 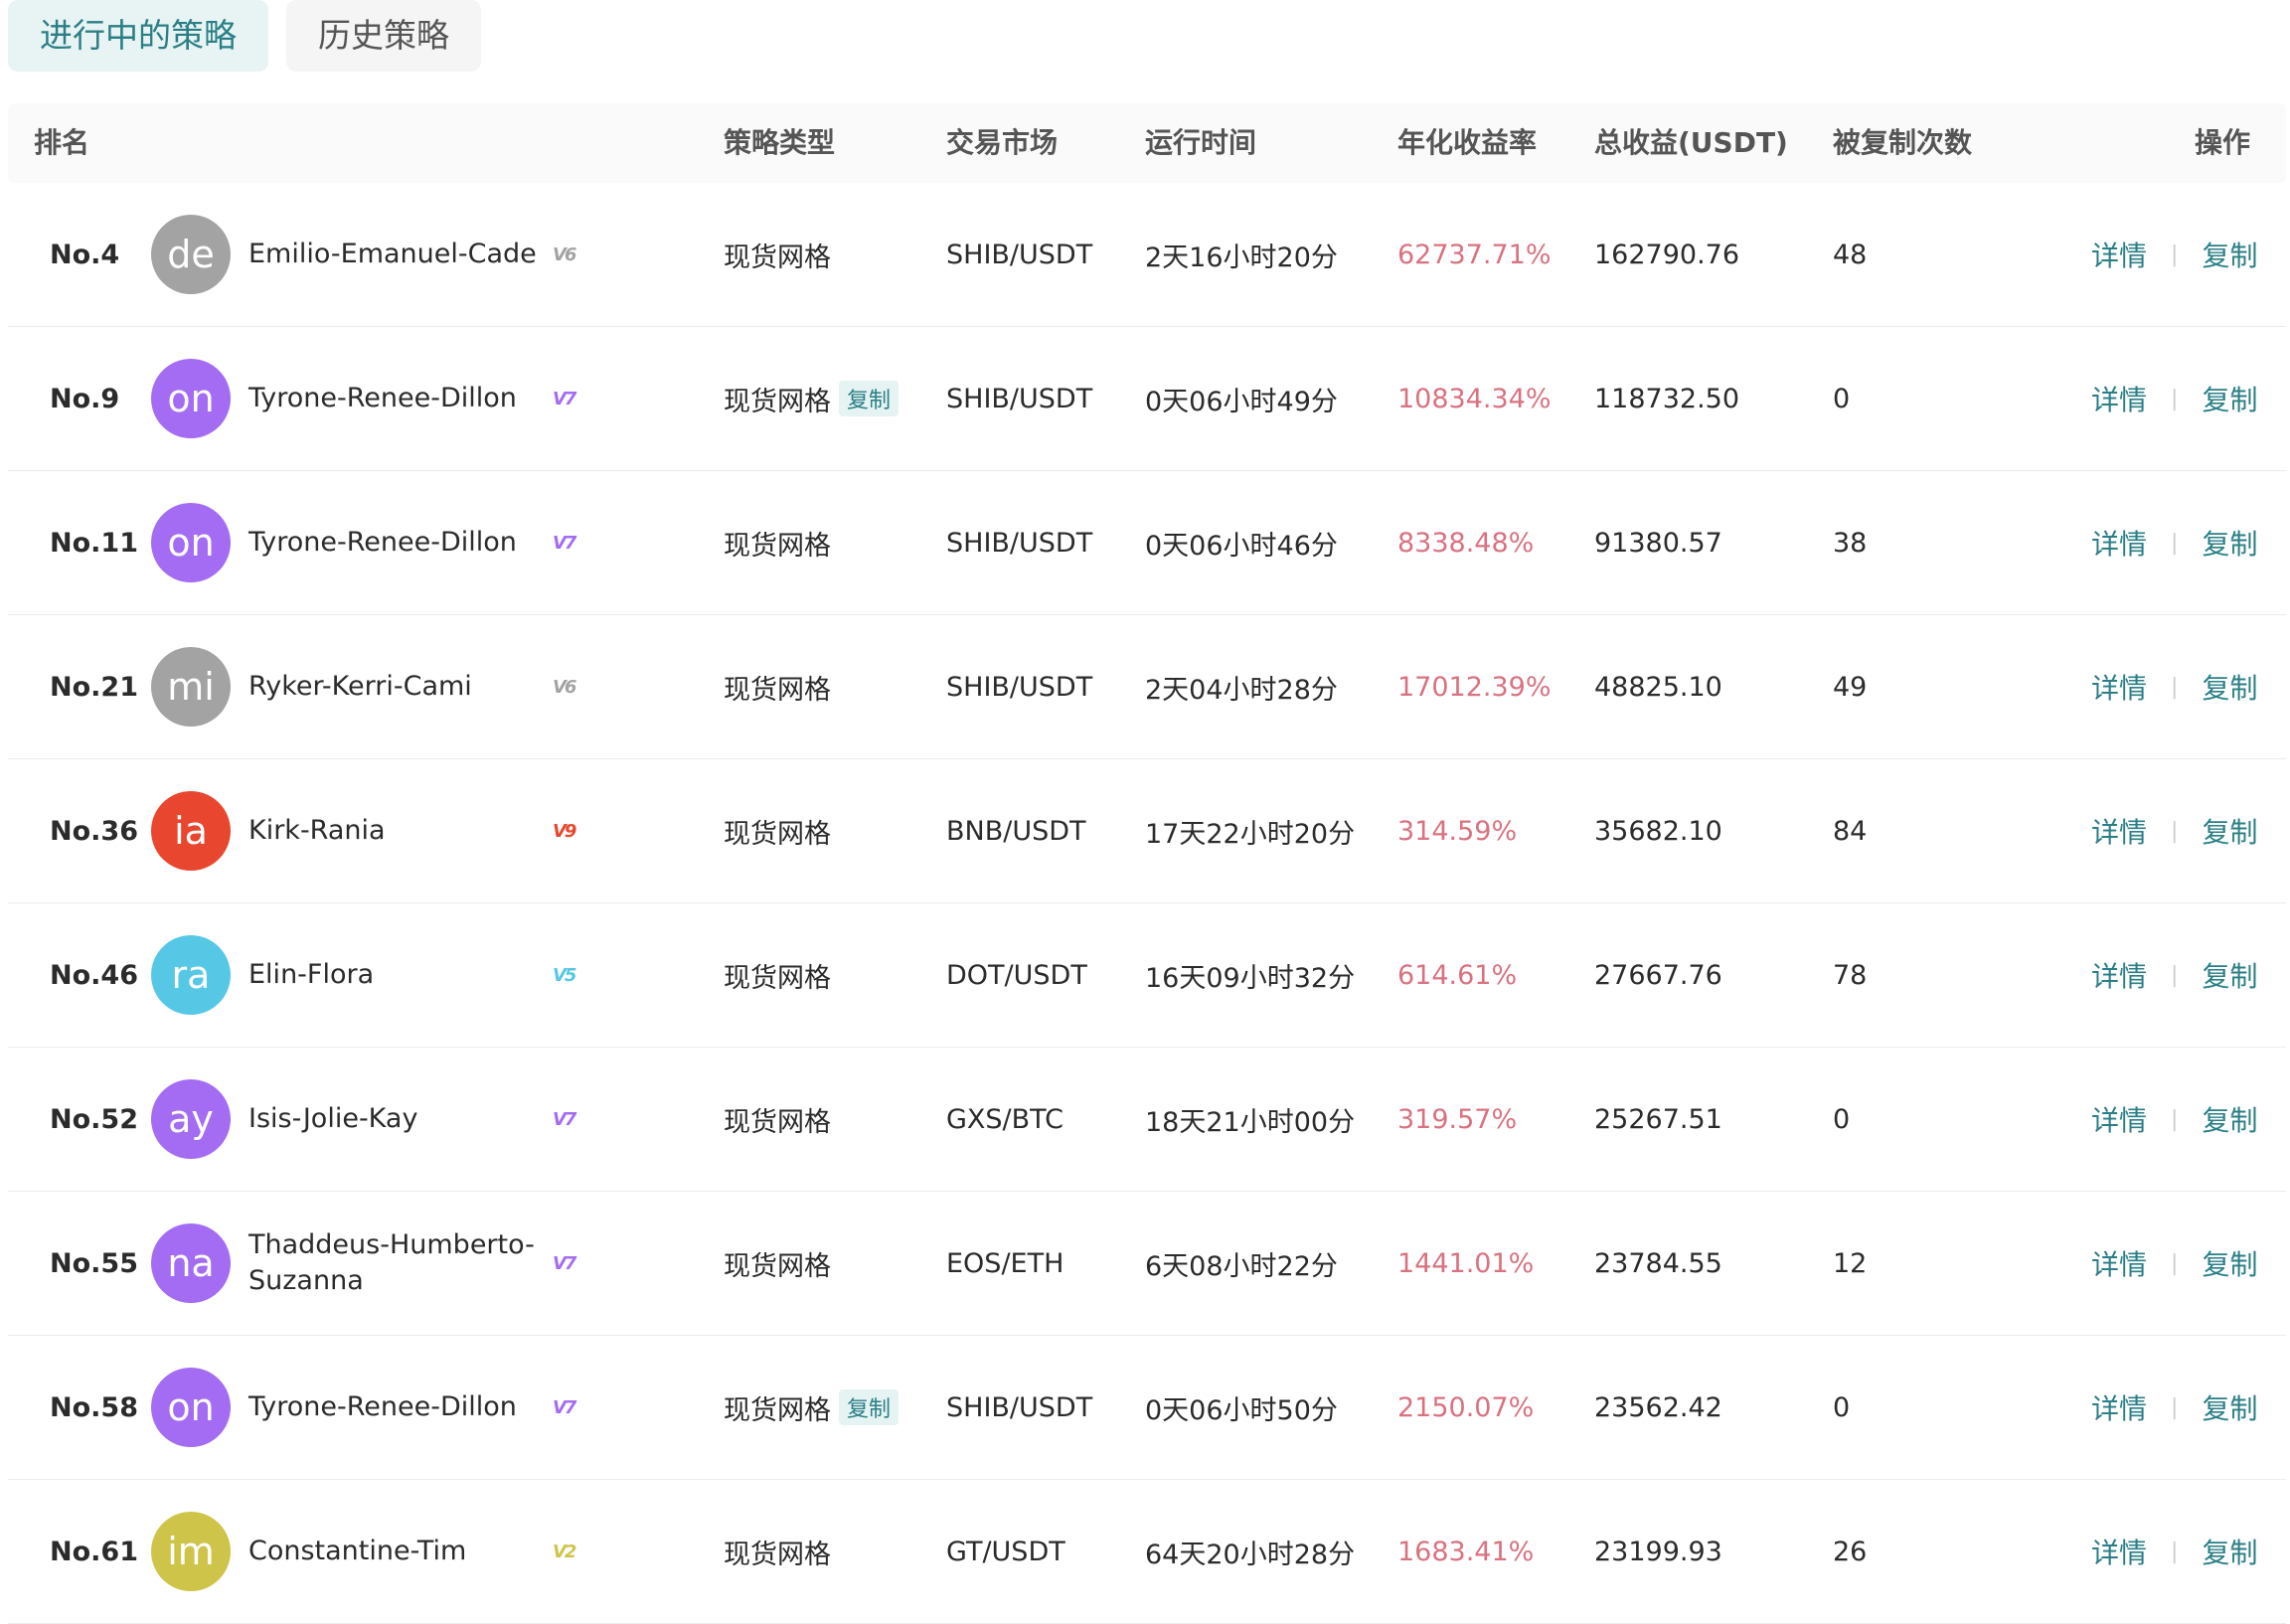 I want to click on total-profit-cell: 91380.57, so click(x=1658, y=543).